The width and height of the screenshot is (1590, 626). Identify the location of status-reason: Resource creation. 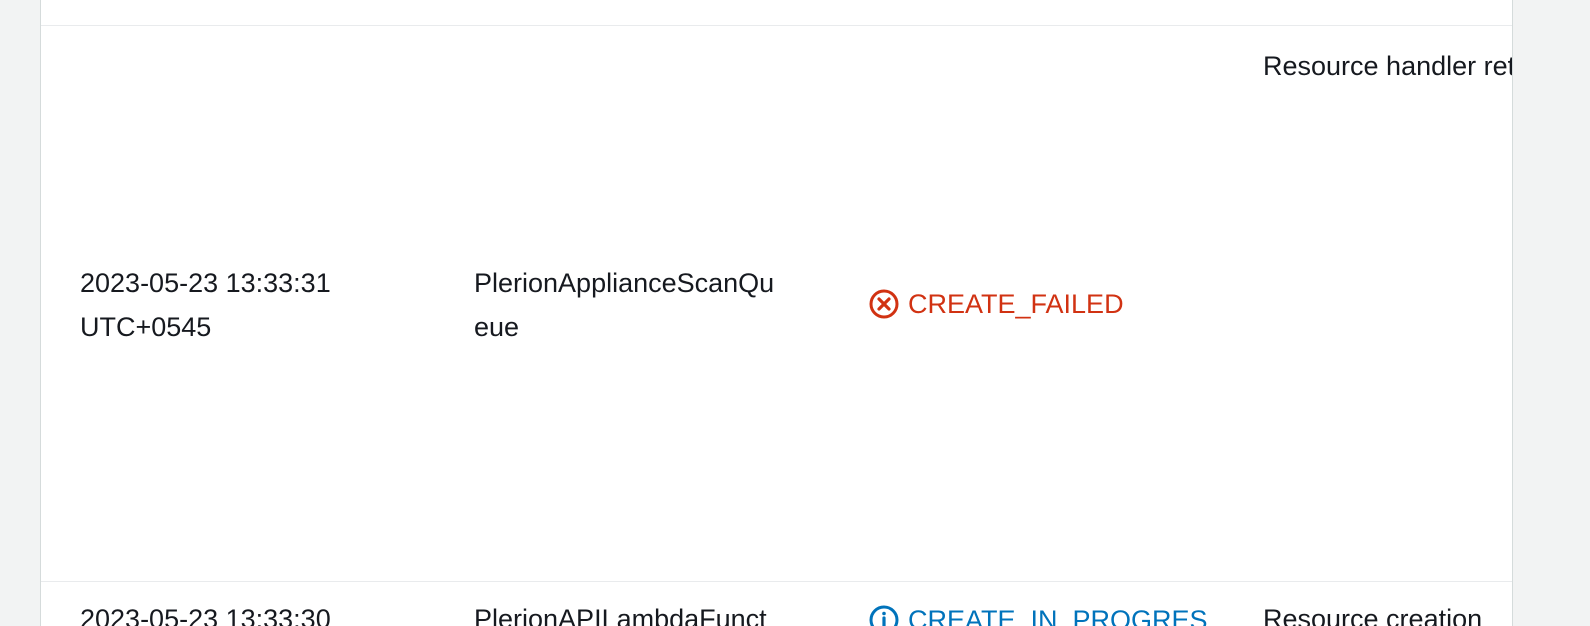
(1373, 615).